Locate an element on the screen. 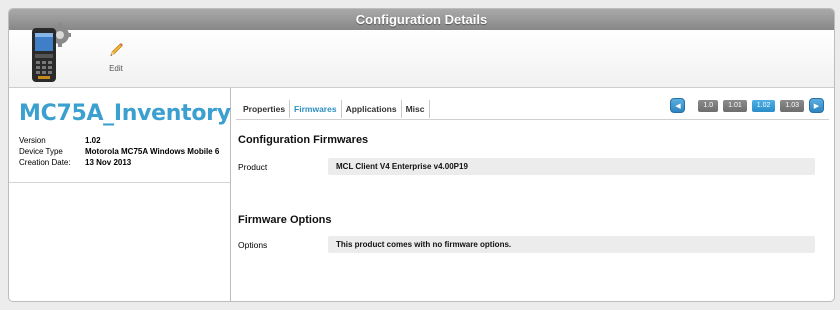  version-navigator: ◀ 1.0 1.01 1.02 1.03 ▶ is located at coordinates (747, 105).